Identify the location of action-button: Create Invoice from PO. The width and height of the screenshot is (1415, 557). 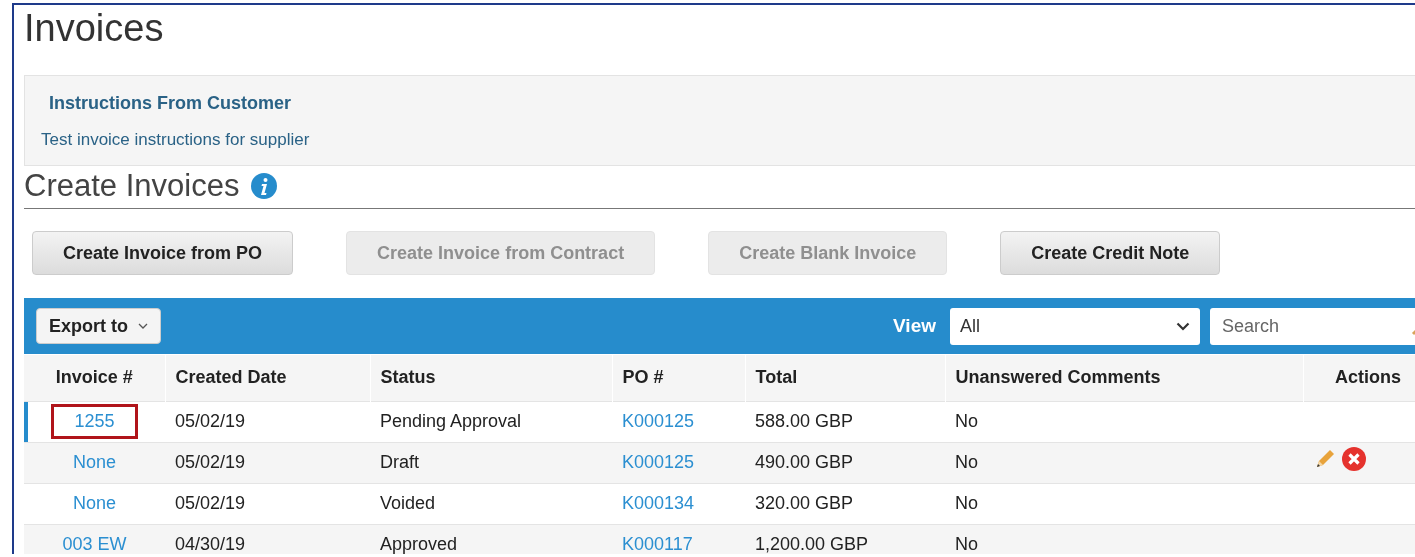
(163, 253).